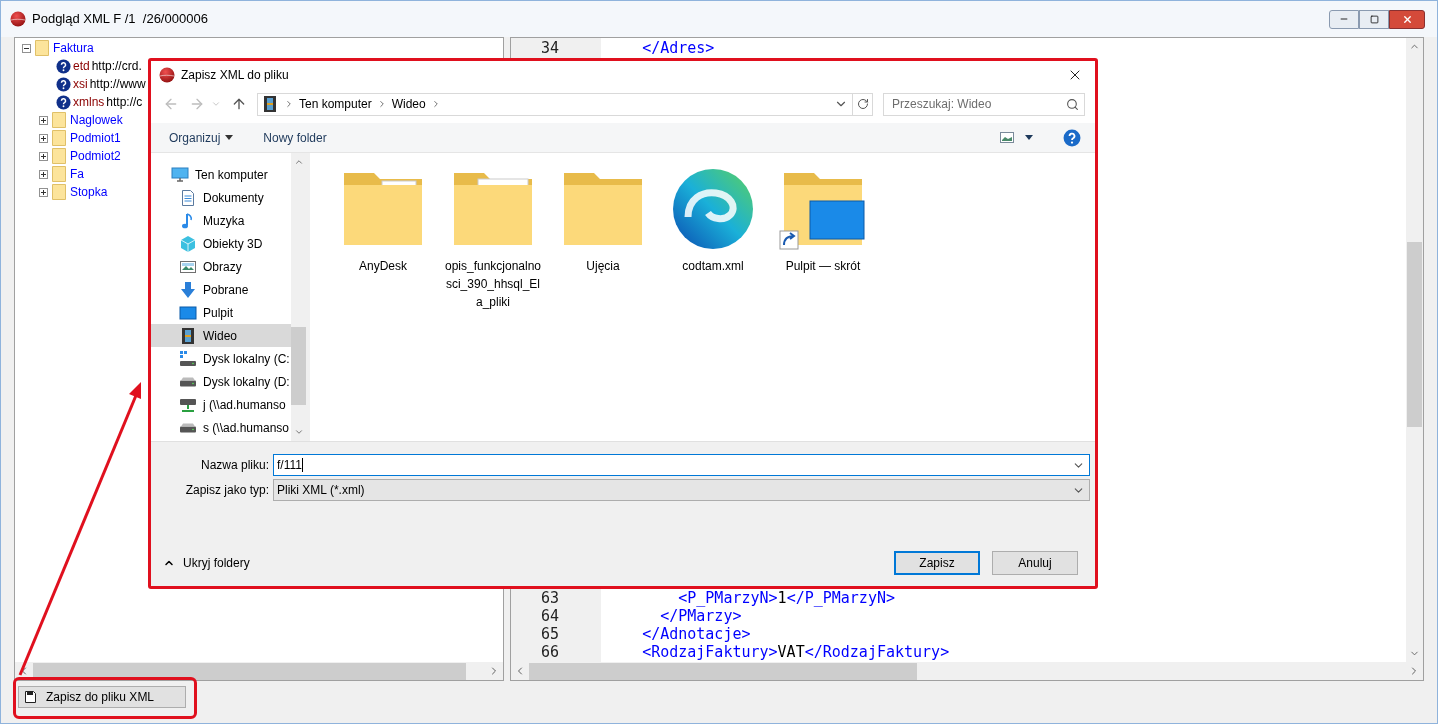  I want to click on nav-item: Muzyka, so click(221, 220).